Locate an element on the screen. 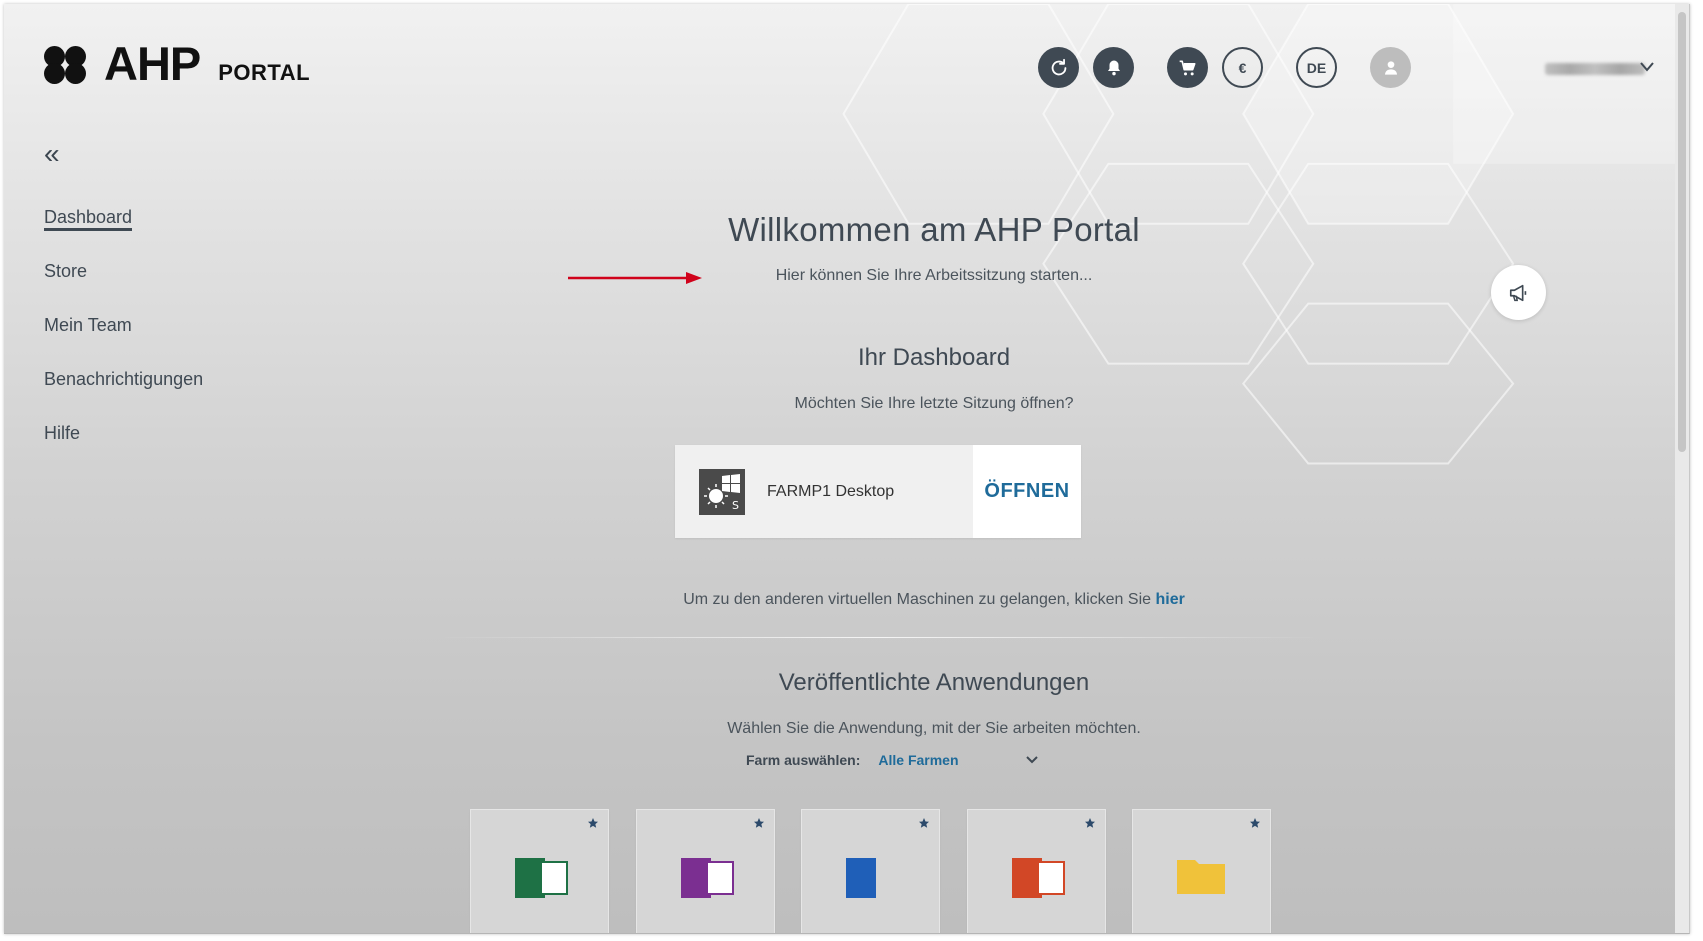 The height and width of the screenshot is (941, 1703). logo-text: AHP is located at coordinates (152, 63).